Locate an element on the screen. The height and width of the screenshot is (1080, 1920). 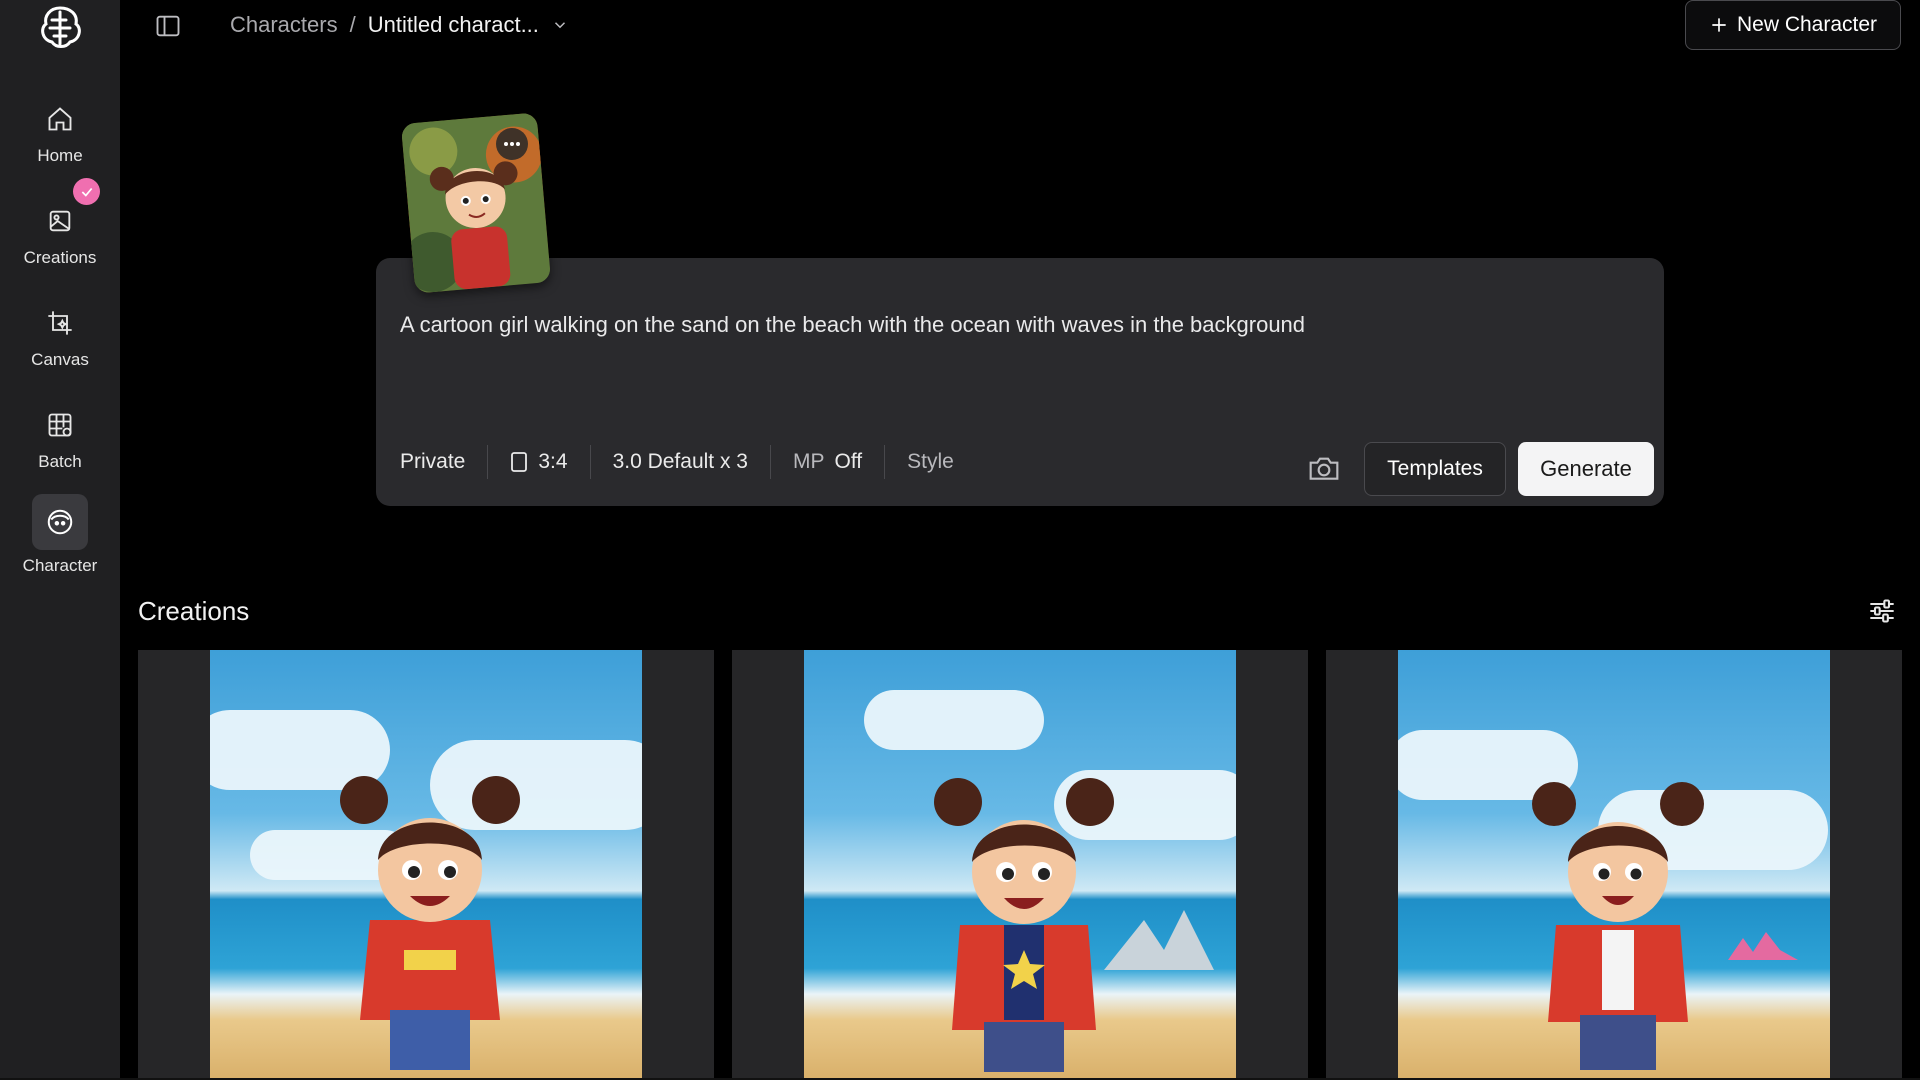
templates-button: Templates is located at coordinates (1435, 469).